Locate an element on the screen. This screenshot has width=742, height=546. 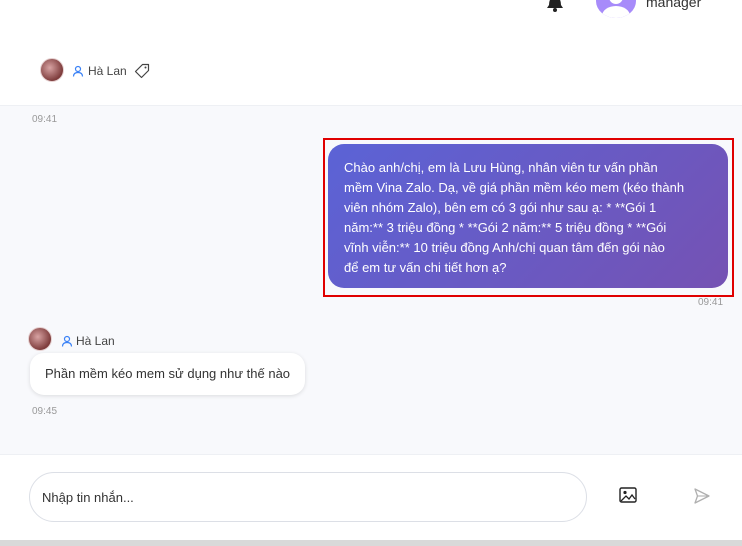
bell-icon is located at coordinates (555, 6).